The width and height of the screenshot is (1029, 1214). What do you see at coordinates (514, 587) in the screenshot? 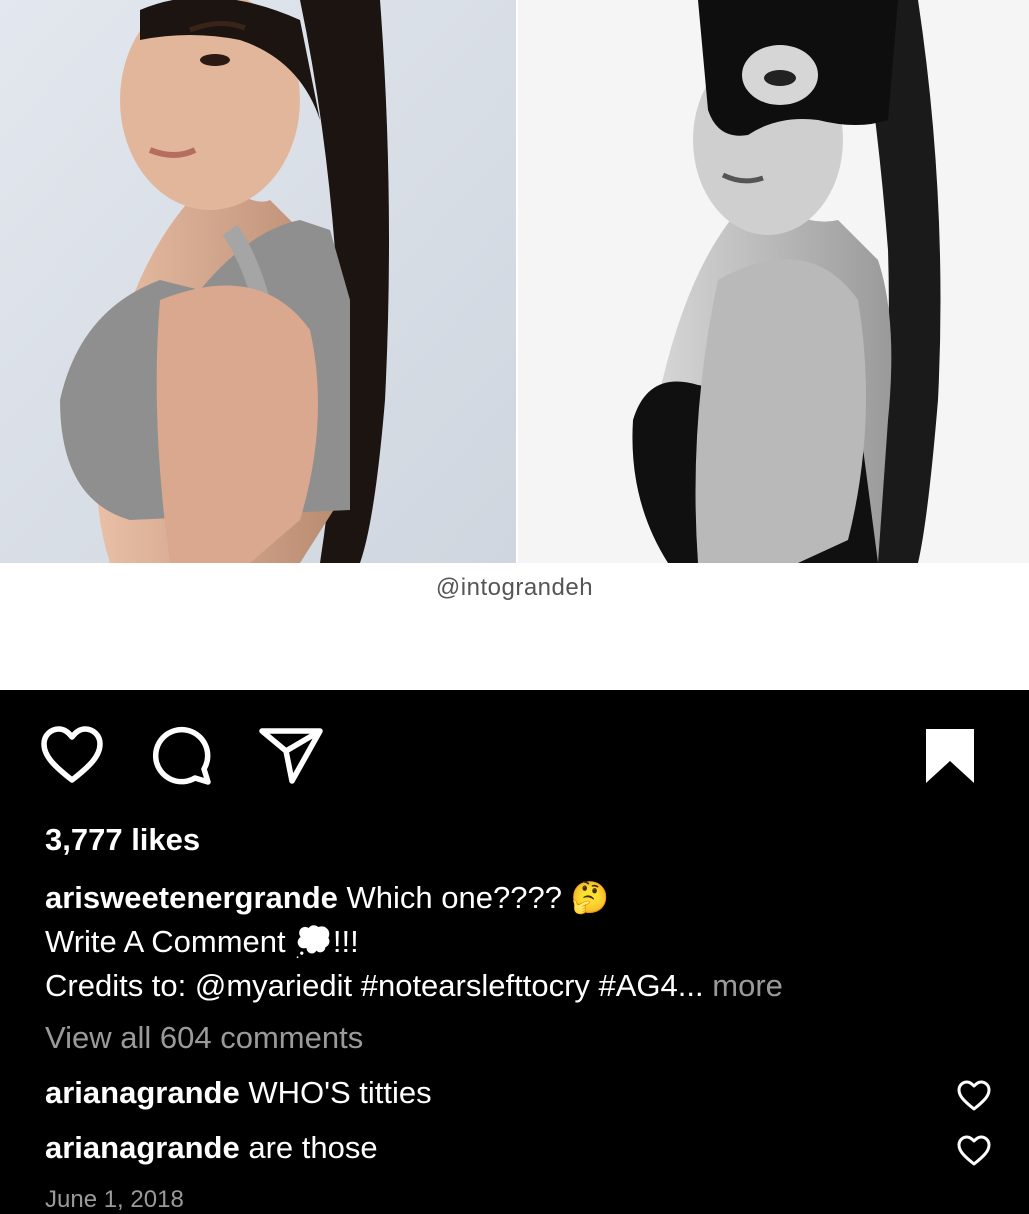
I see `watermark-text: @intograndeh` at bounding box center [514, 587].